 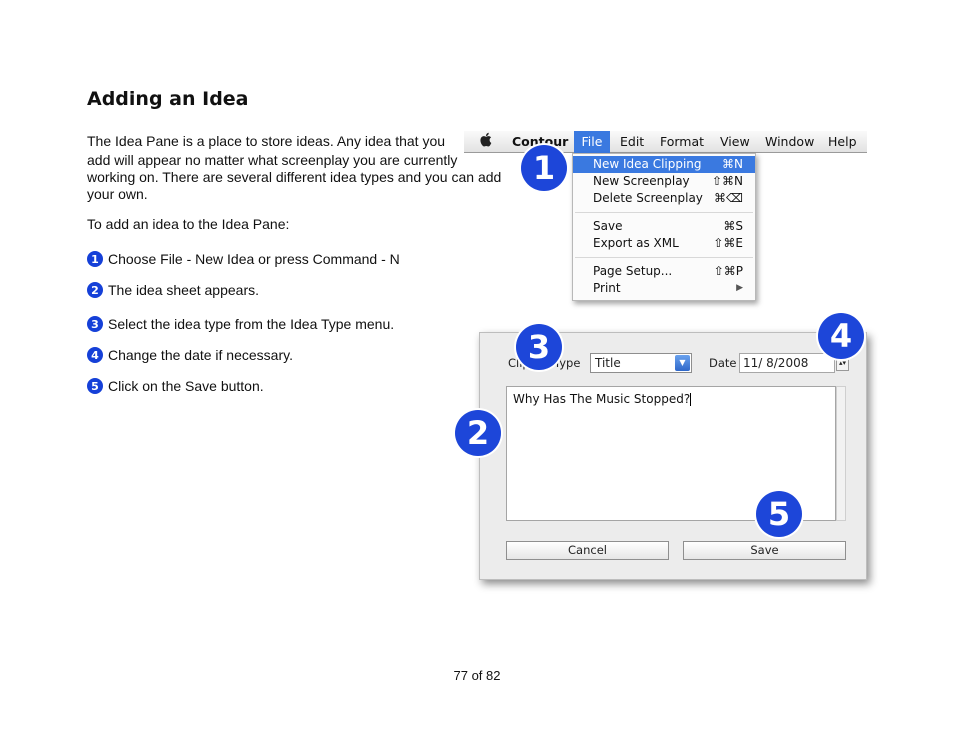 What do you see at coordinates (592, 142) in the screenshot?
I see `menu-file: File` at bounding box center [592, 142].